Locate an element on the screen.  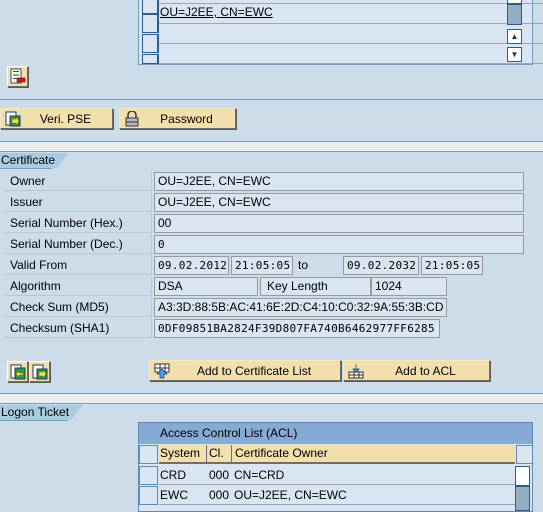
password-button: Password is located at coordinates (177, 118).